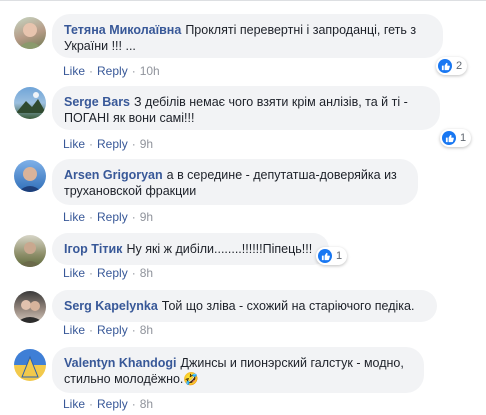 The image size is (486, 415). What do you see at coordinates (150, 71) in the screenshot?
I see `comment-timestamp: 10h` at bounding box center [150, 71].